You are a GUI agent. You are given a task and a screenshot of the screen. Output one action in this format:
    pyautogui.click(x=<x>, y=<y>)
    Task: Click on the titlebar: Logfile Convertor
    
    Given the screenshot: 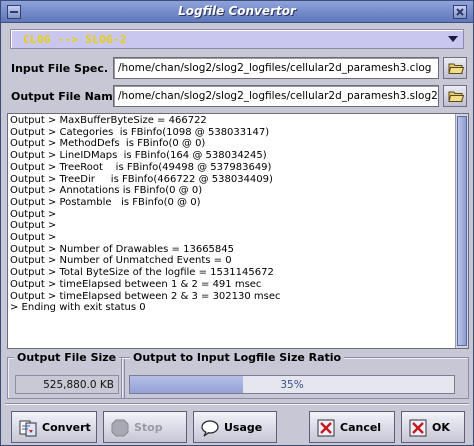 What is the action you would take?
    pyautogui.click(x=237, y=12)
    